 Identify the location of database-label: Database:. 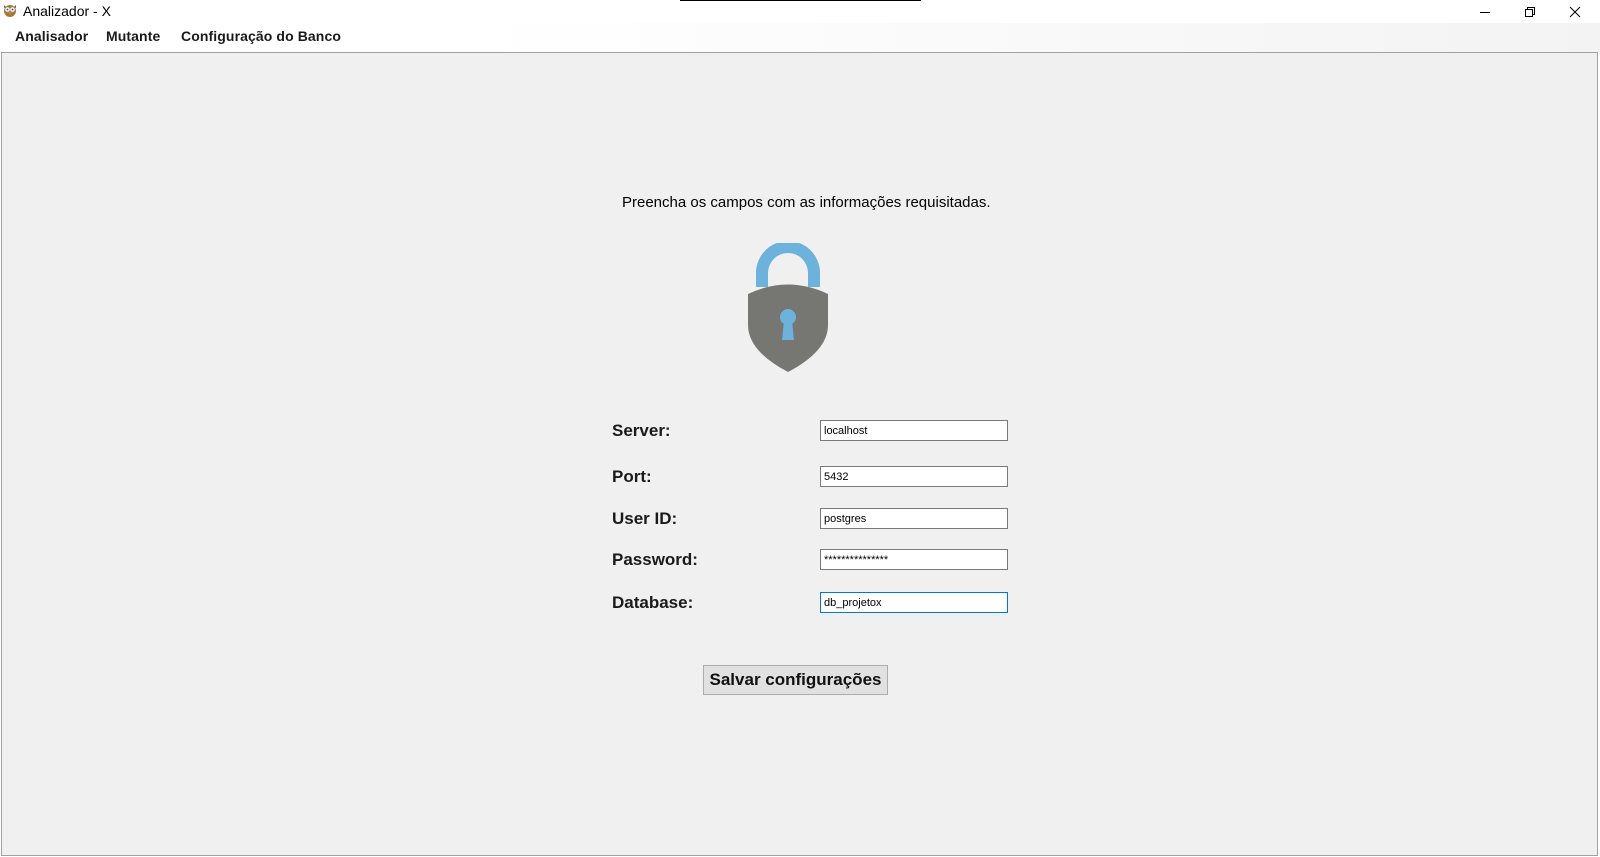
(653, 602).